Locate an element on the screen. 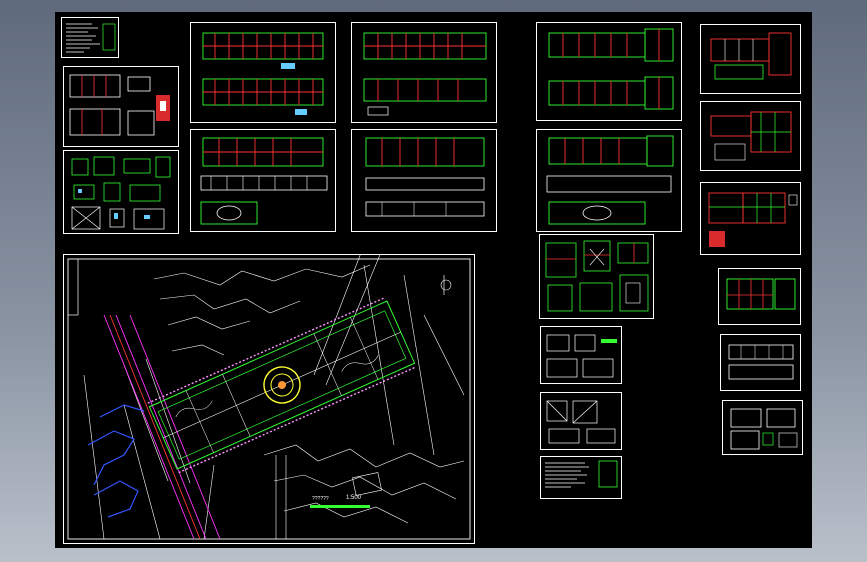 Image resolution: width=867 pixels, height=562 pixels. sheet-elevation-d is located at coordinates (760, 362).